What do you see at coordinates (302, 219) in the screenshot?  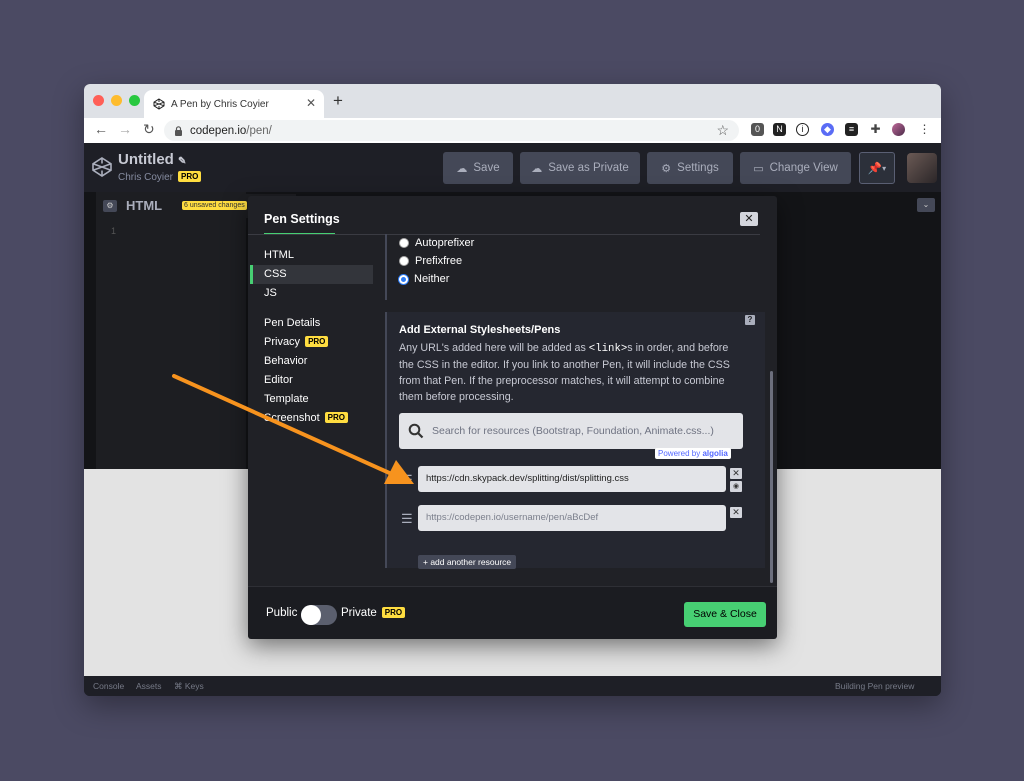 I see `modal-title: Pen Settings` at bounding box center [302, 219].